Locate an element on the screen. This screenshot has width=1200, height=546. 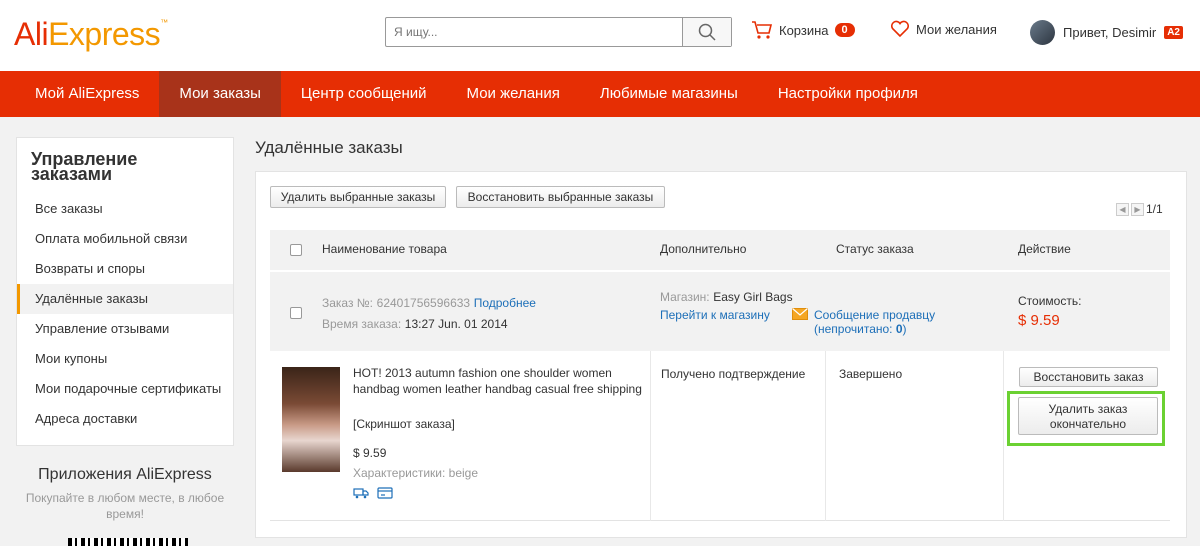
sidebar-item-addresses: Адреса доставки is located at coordinates (125, 419).